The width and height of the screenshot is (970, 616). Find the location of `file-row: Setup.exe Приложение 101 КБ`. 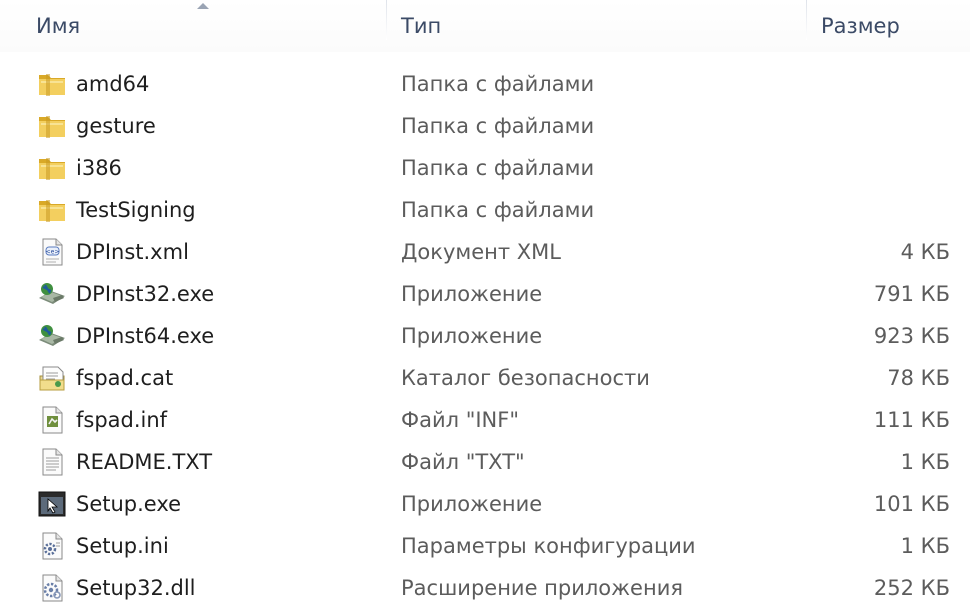

file-row: Setup.exe Приложение 101 КБ is located at coordinates (485, 504).